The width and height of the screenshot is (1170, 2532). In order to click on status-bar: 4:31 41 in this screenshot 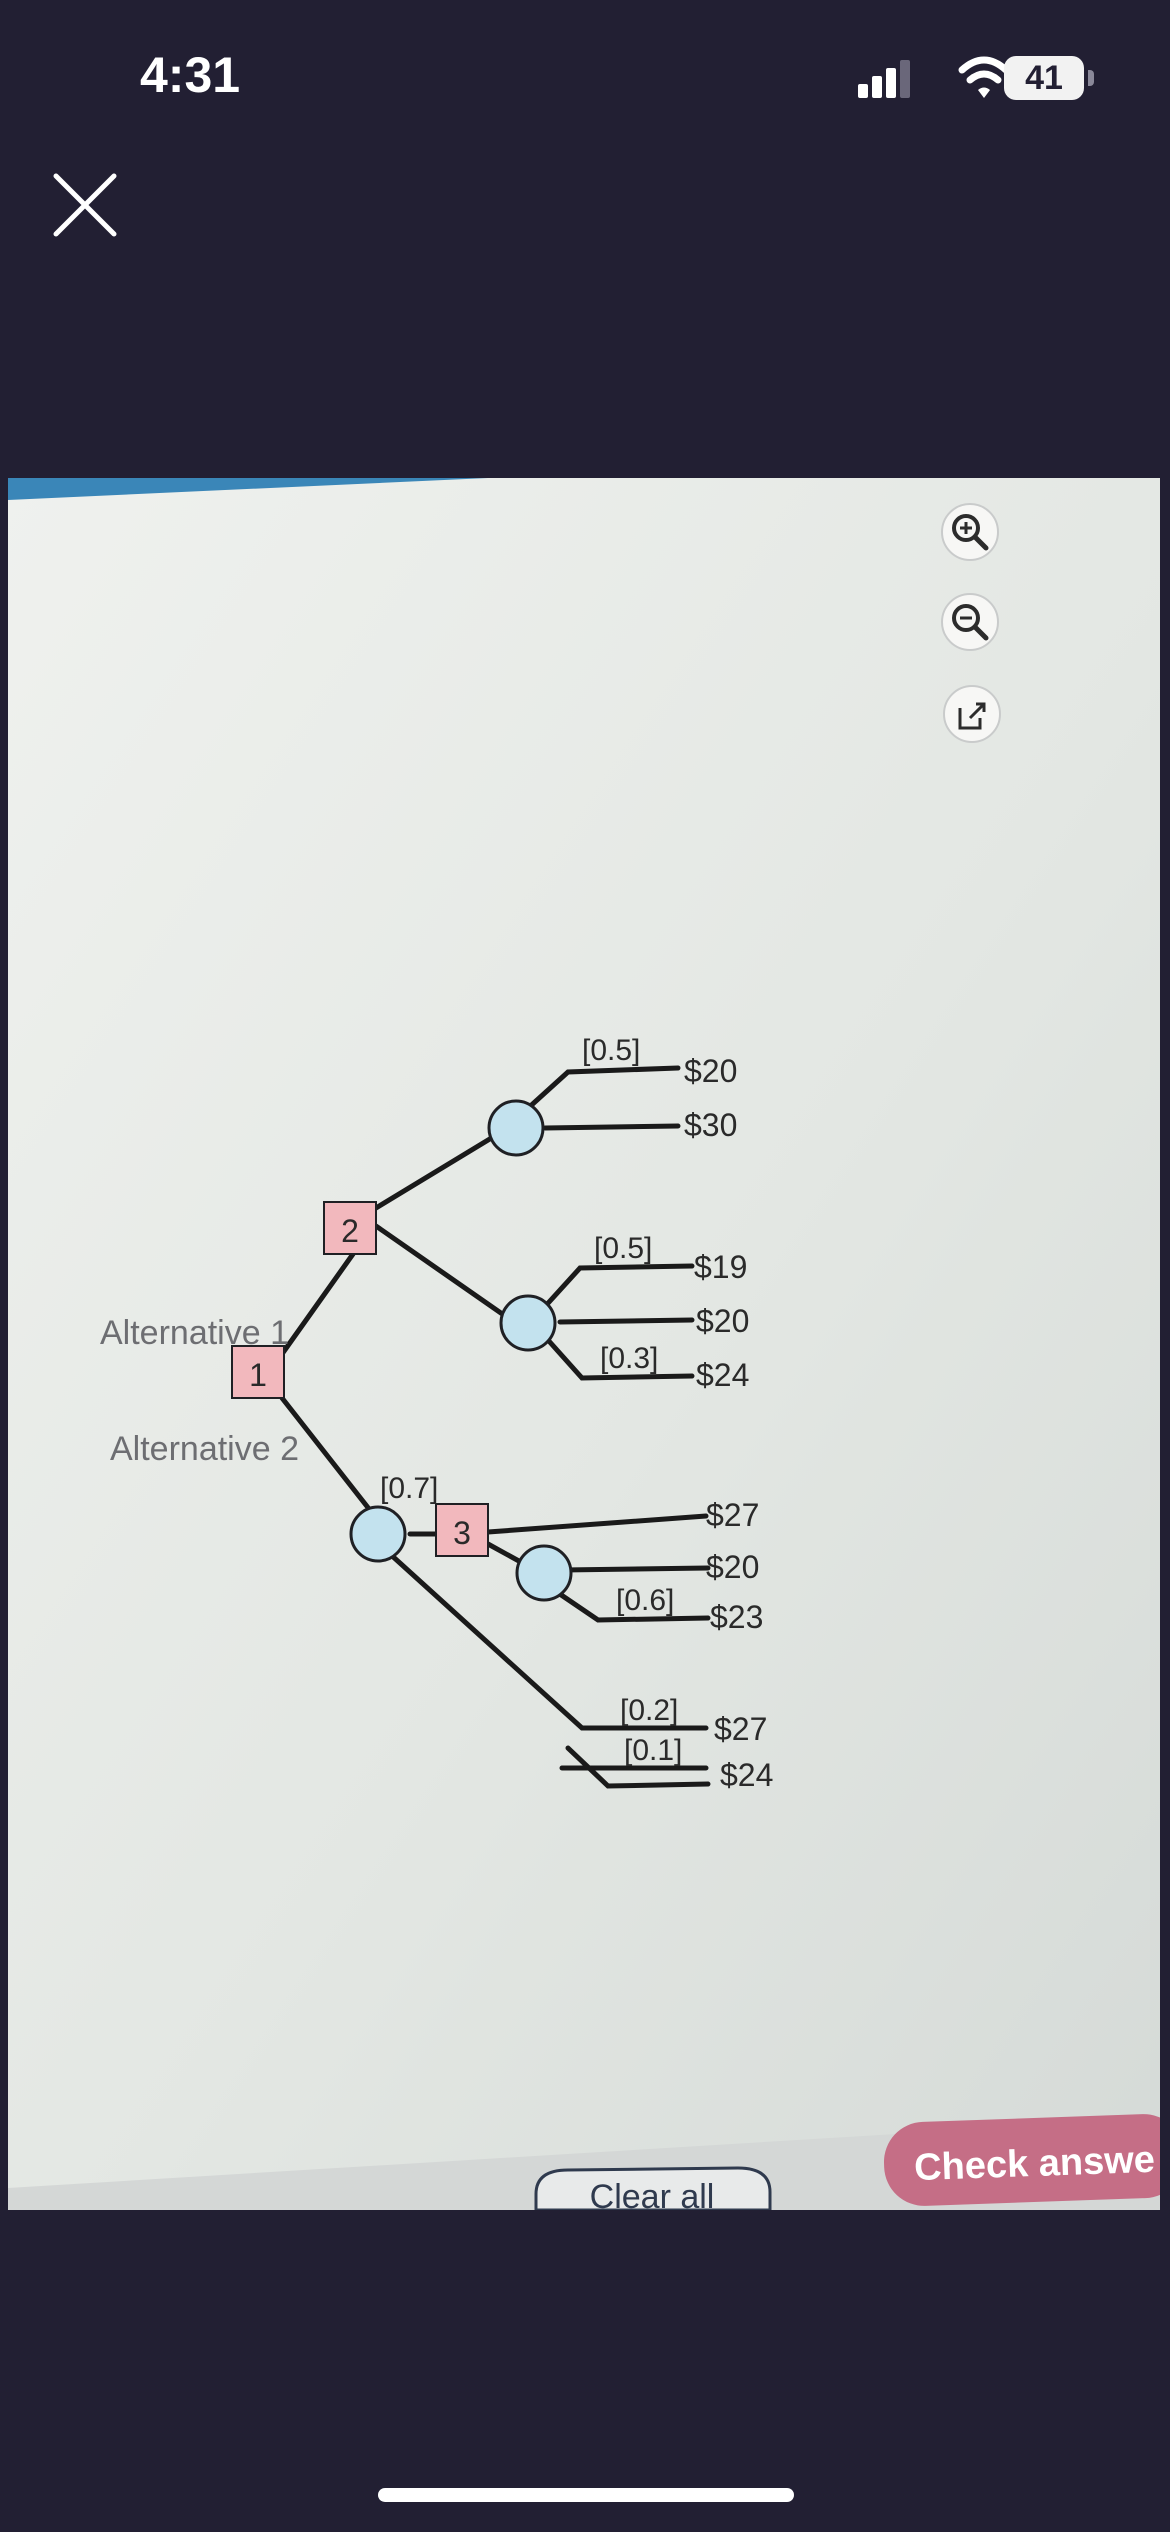, I will do `click(585, 75)`.